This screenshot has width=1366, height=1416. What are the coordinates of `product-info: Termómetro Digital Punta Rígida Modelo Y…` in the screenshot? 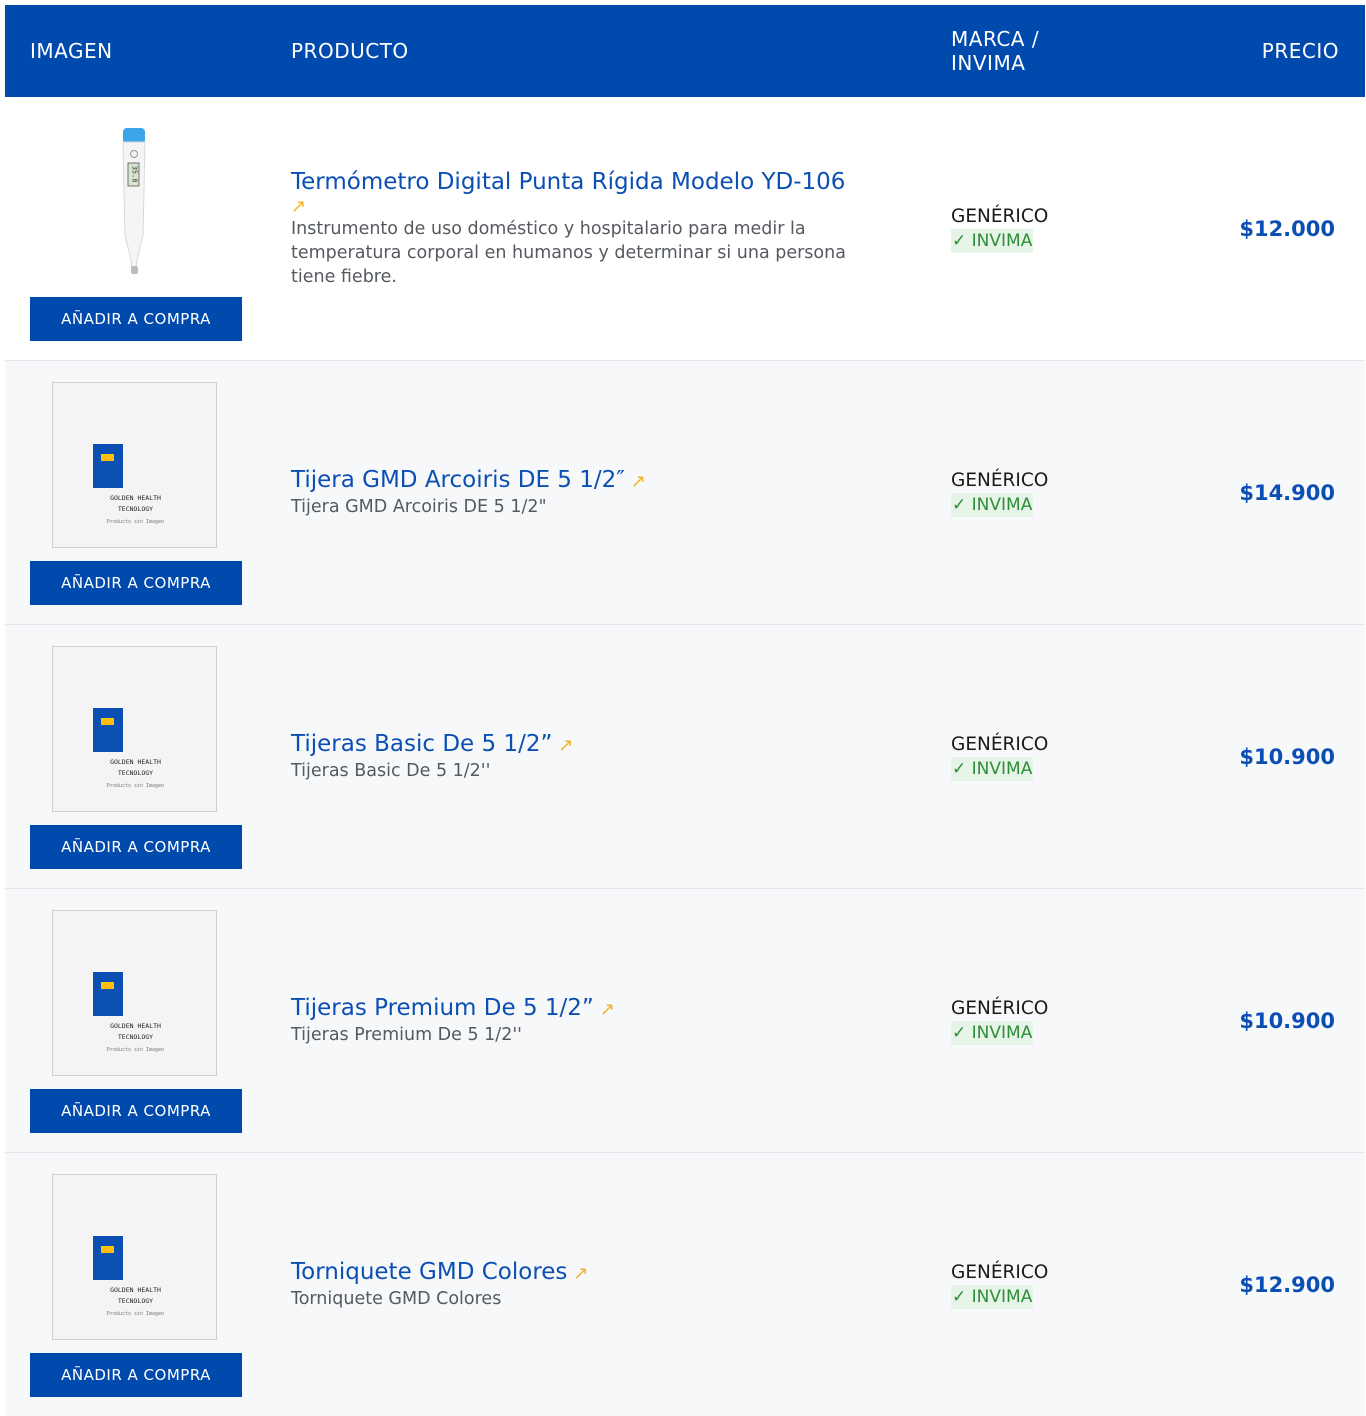 It's located at (591, 228).